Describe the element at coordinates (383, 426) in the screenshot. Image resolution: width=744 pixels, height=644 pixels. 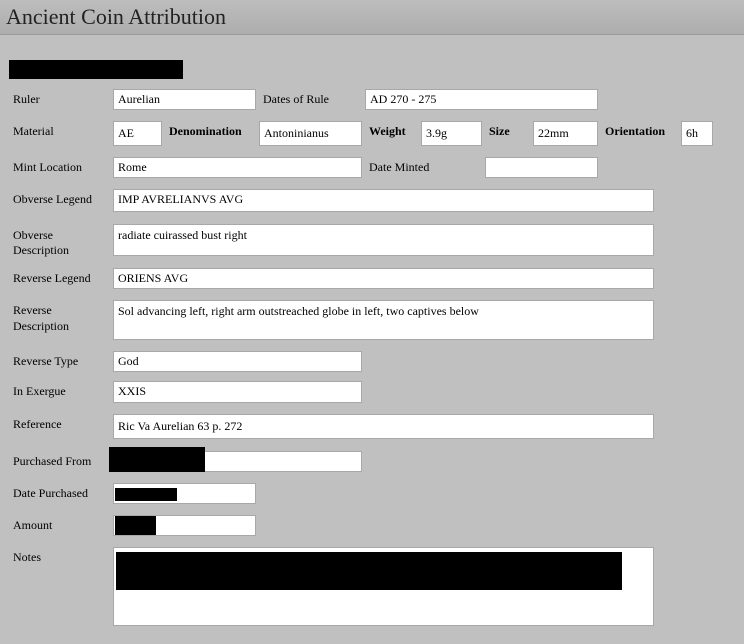
I see `reference-field: Ric Va Aurelian 63 p. 272` at that location.